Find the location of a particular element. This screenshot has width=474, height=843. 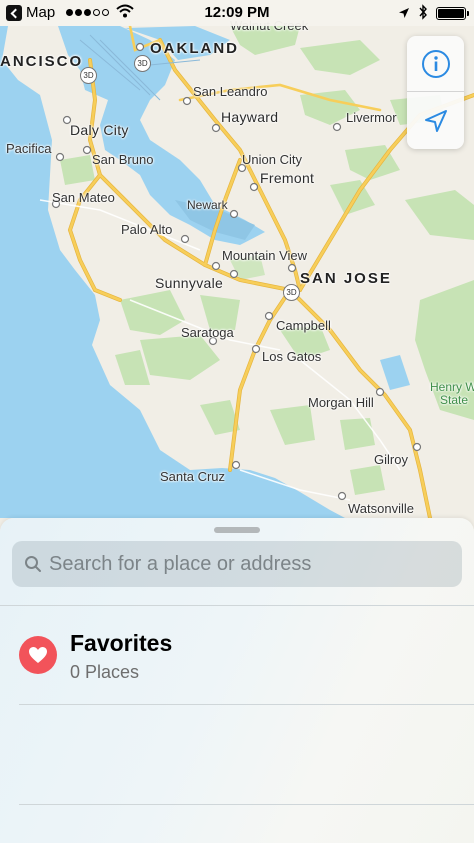

map-label: ANCISCO is located at coordinates (41, 61).